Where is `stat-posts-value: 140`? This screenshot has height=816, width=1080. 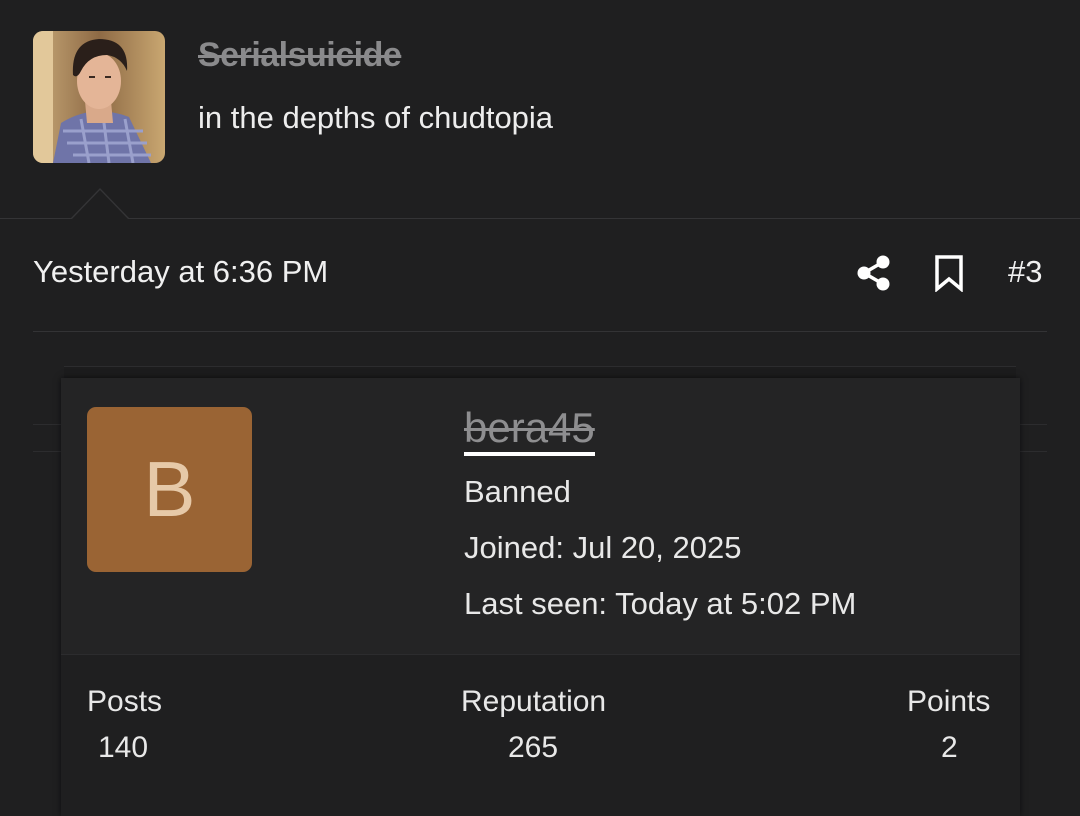
stat-posts-value: 140 is located at coordinates (123, 748).